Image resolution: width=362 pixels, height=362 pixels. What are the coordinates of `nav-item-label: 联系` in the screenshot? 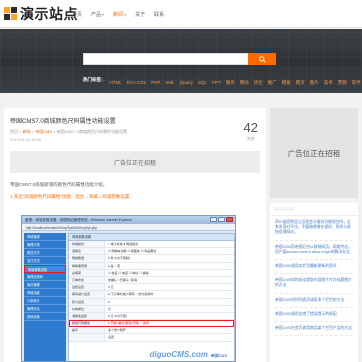 It's located at (159, 14).